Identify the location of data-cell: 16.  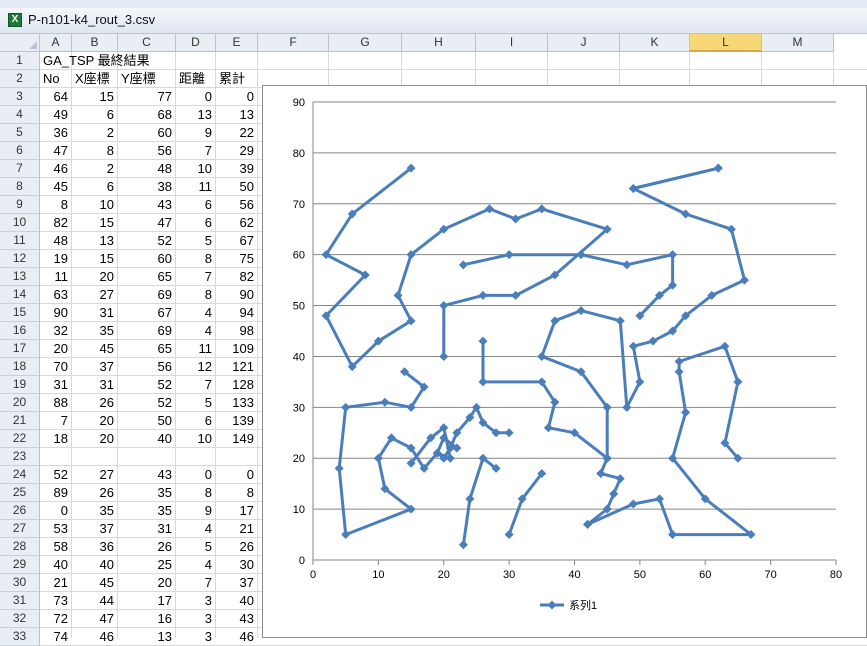
(145, 619).